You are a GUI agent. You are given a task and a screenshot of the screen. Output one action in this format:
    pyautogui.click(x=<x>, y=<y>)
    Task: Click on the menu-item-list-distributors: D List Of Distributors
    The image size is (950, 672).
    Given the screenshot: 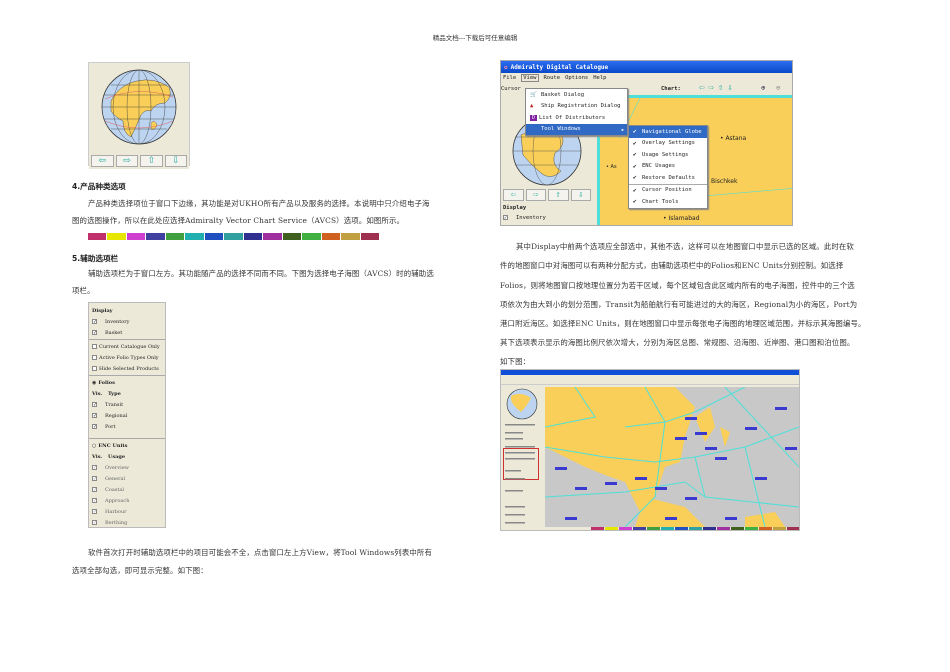 What is the action you would take?
    pyautogui.click(x=576, y=118)
    